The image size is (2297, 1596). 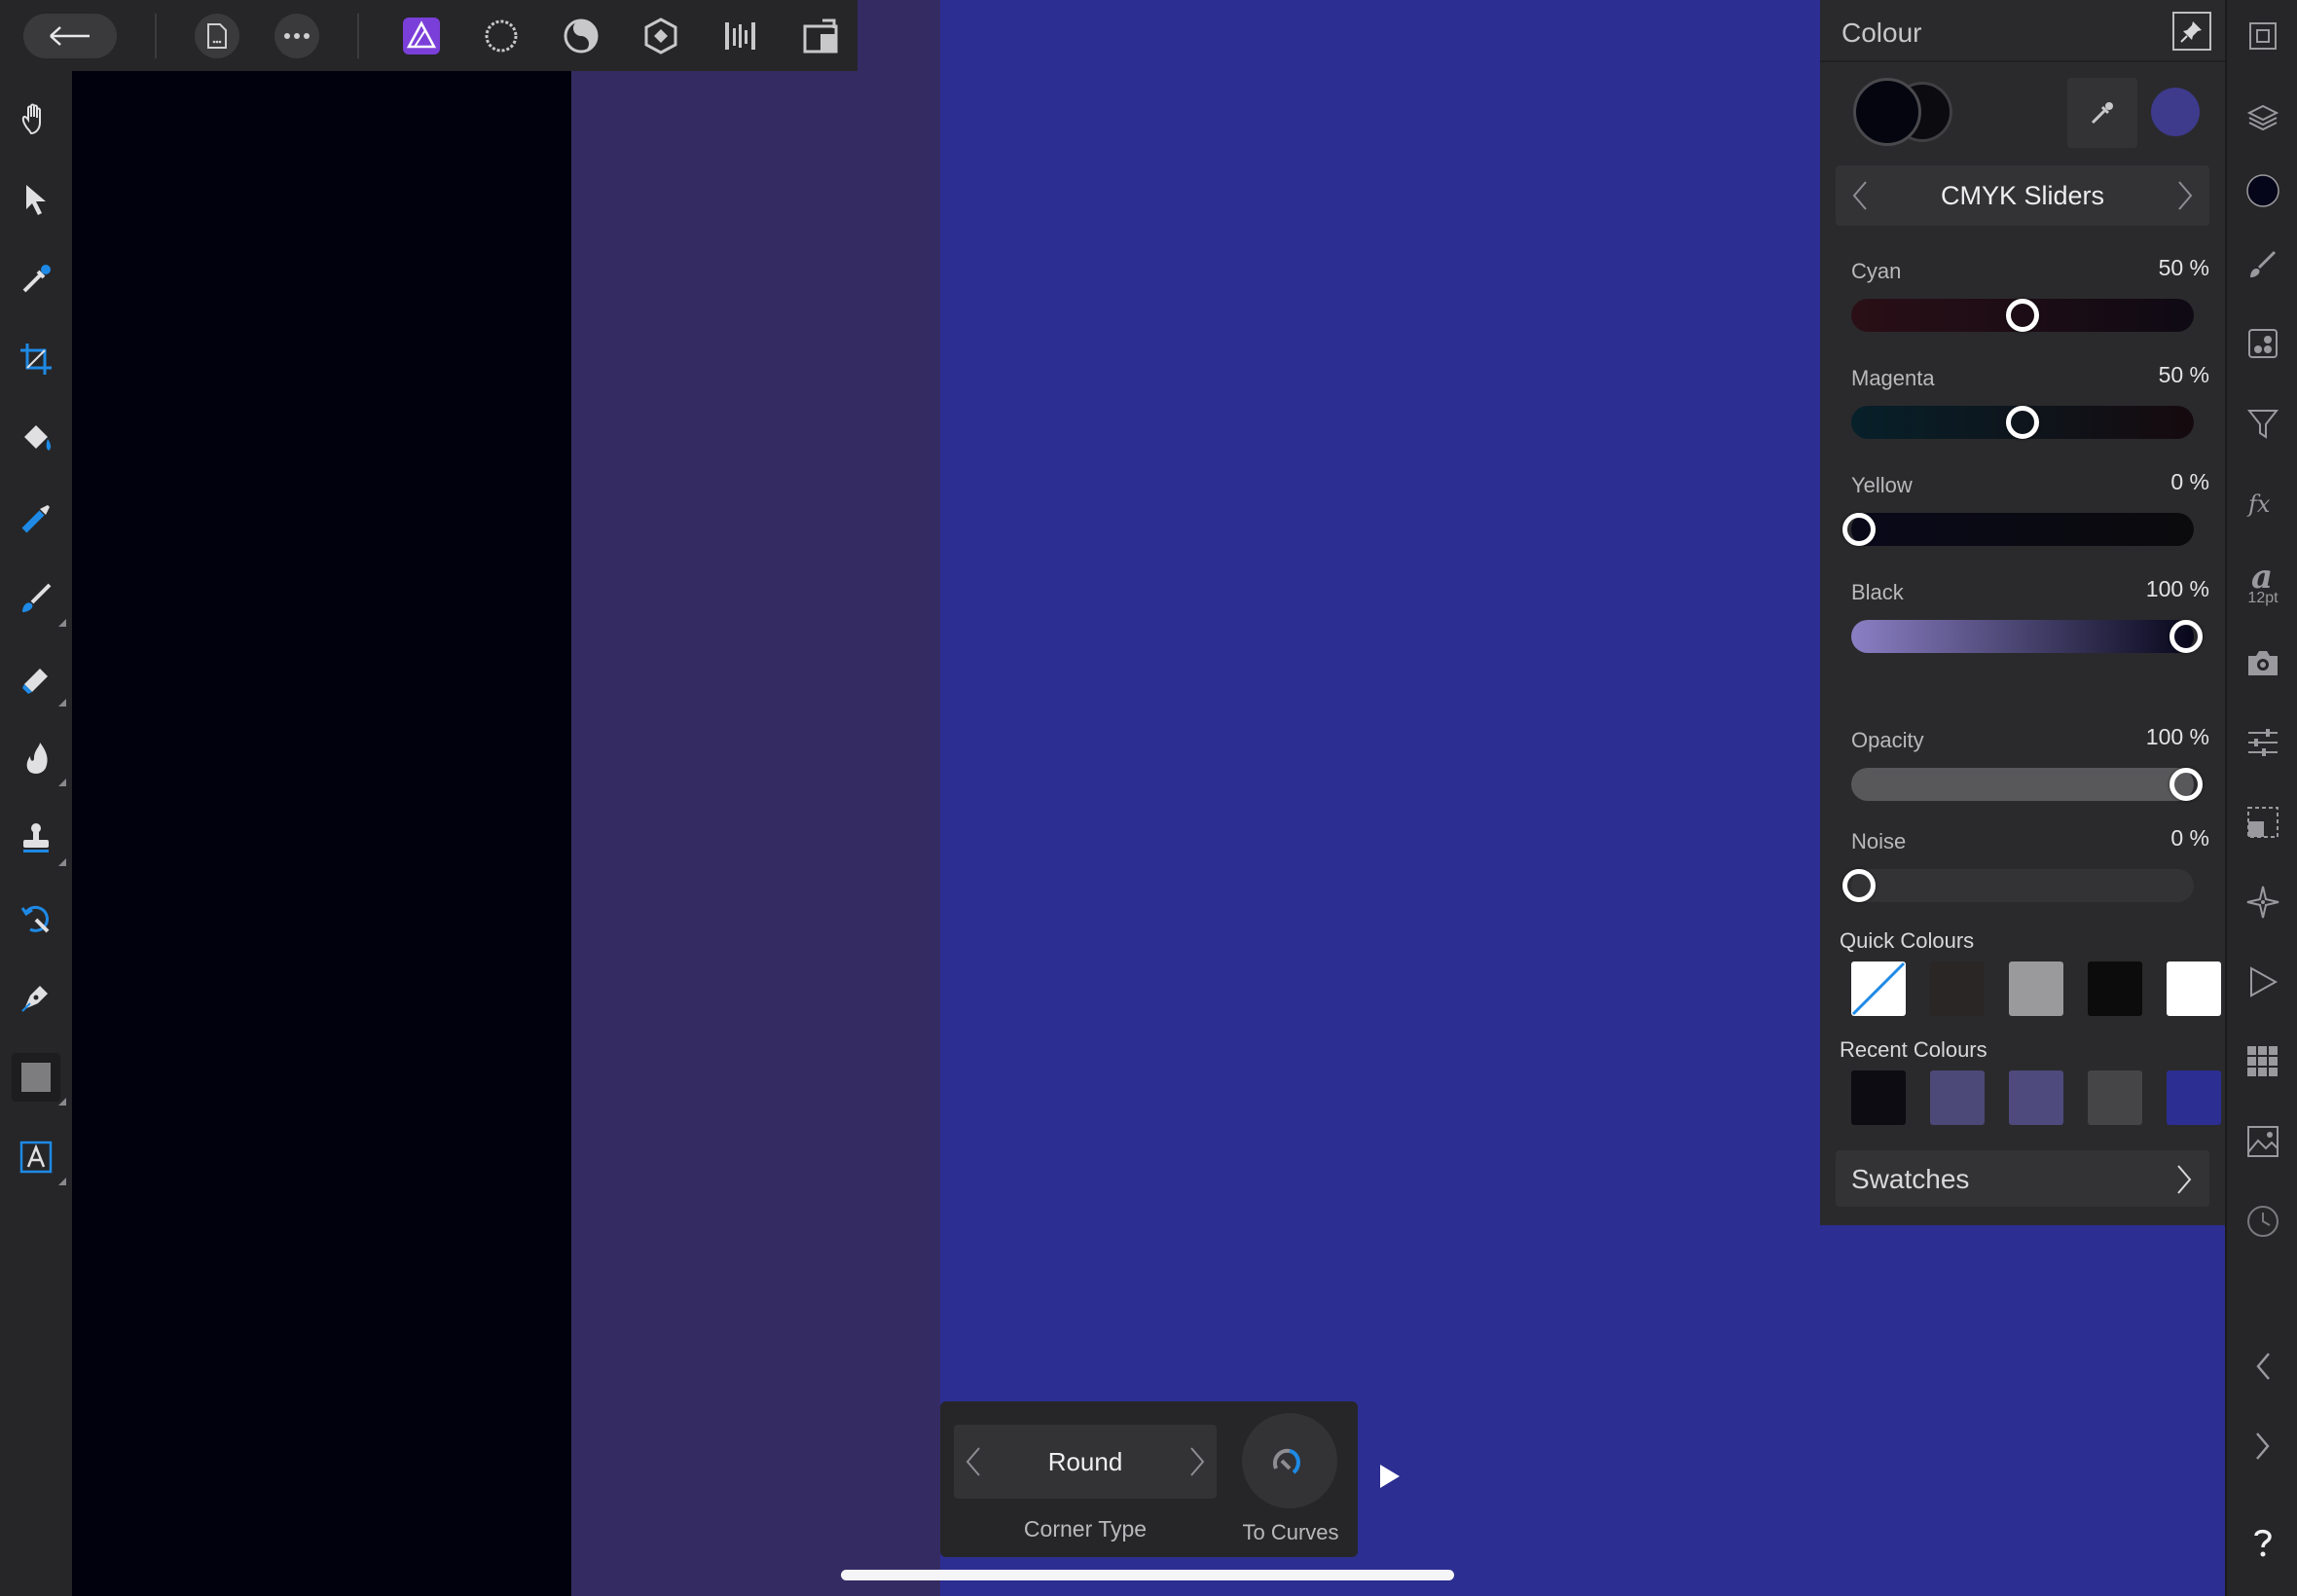 I want to click on flood-fill-tool, so click(x=36, y=439).